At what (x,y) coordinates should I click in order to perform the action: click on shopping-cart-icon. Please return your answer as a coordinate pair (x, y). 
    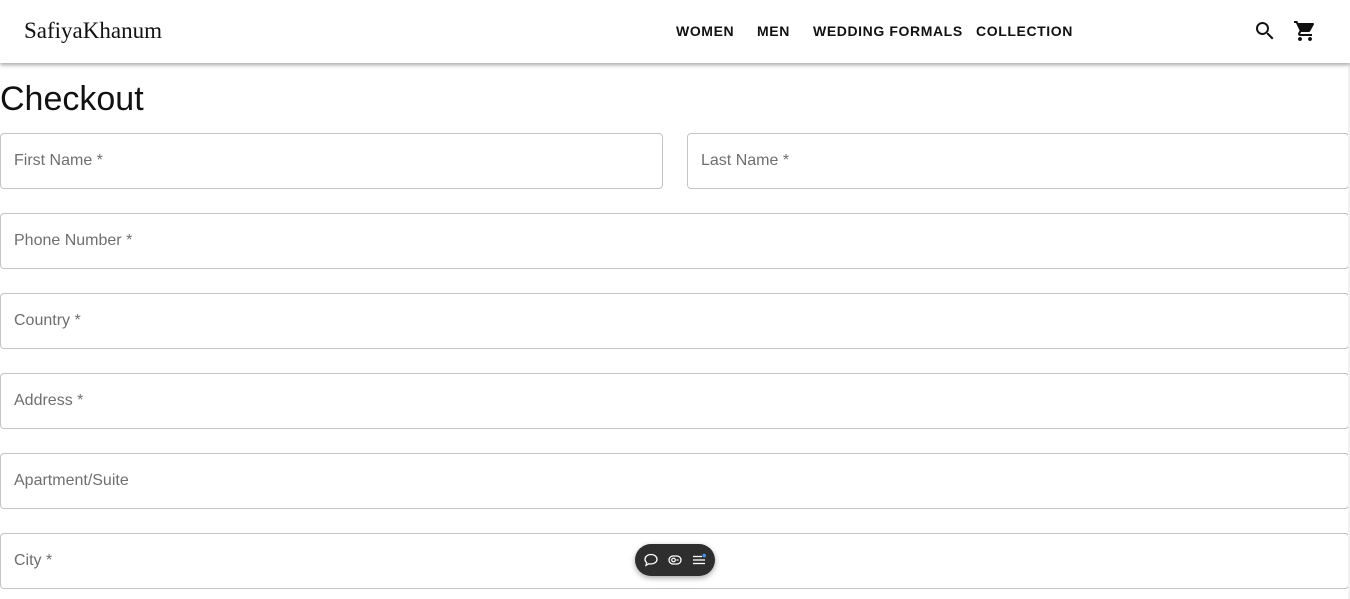
    Looking at the image, I should click on (1305, 31).